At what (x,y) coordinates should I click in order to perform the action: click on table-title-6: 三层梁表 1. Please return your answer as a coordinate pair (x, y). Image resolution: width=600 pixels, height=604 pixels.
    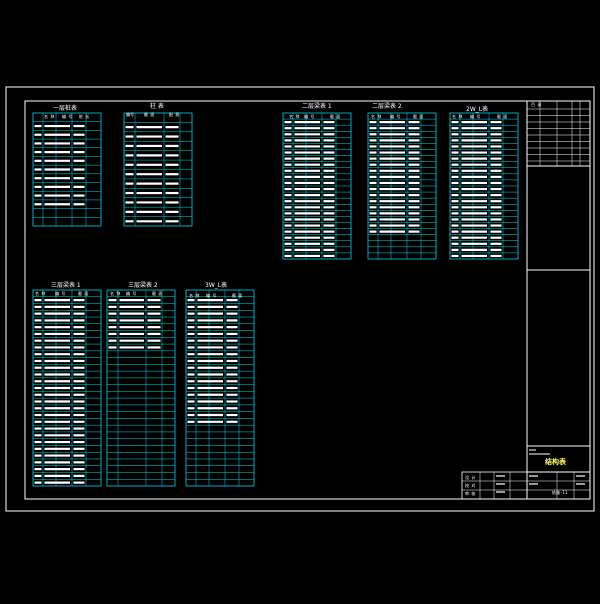
    Looking at the image, I should click on (66, 285).